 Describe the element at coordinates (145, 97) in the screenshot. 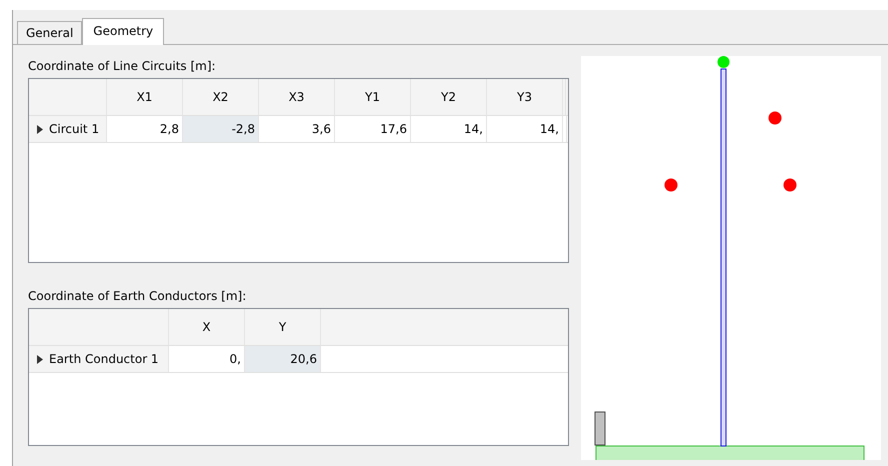

I see `column-header: X1` at that location.